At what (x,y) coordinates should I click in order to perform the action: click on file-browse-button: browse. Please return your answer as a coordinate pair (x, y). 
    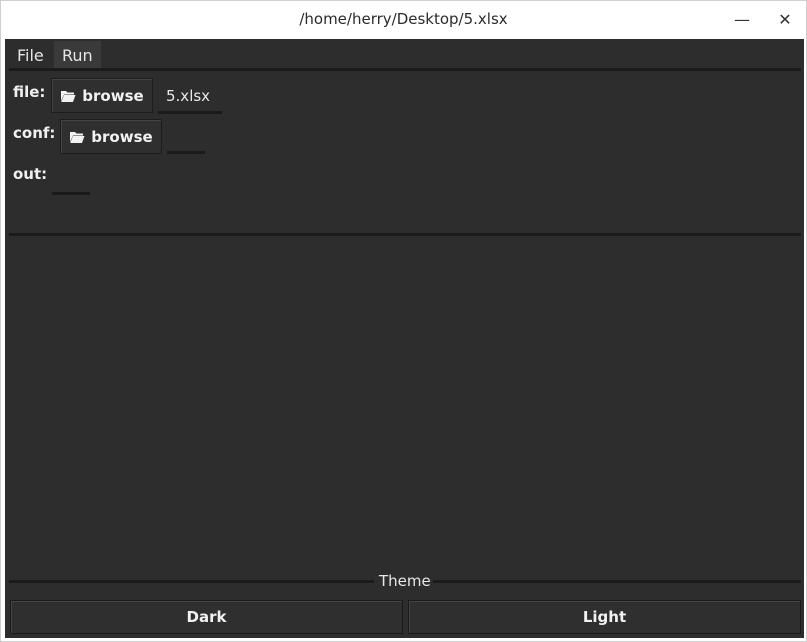
    Looking at the image, I should click on (102, 95).